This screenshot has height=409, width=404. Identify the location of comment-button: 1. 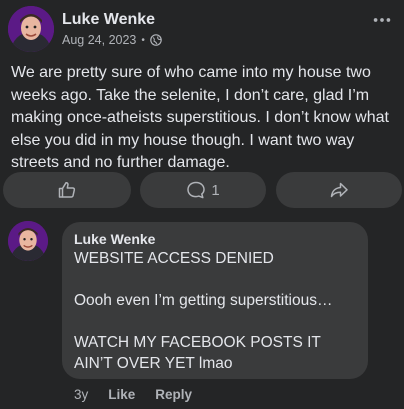
(203, 190).